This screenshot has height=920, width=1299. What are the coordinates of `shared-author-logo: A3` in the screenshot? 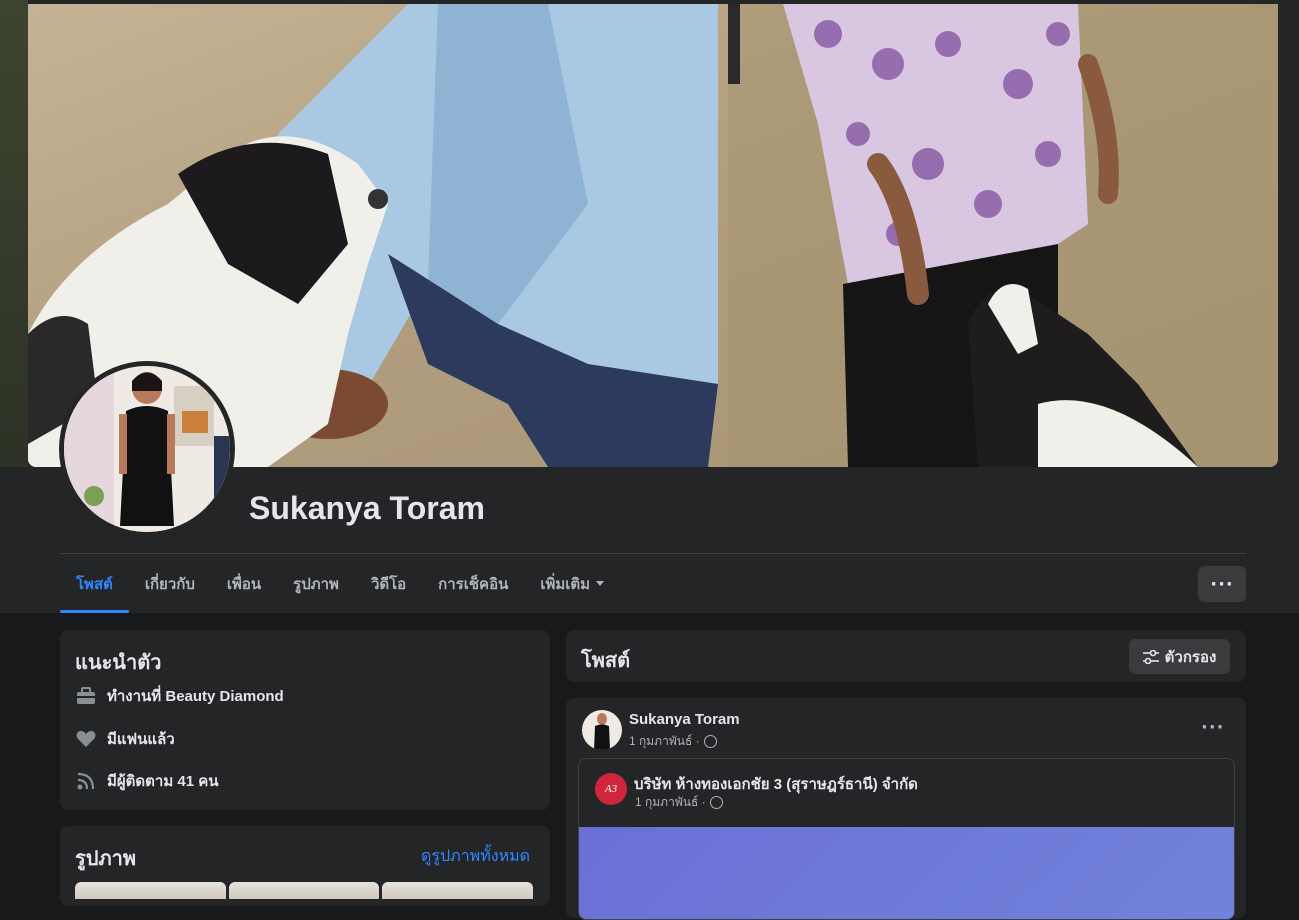 It's located at (611, 789).